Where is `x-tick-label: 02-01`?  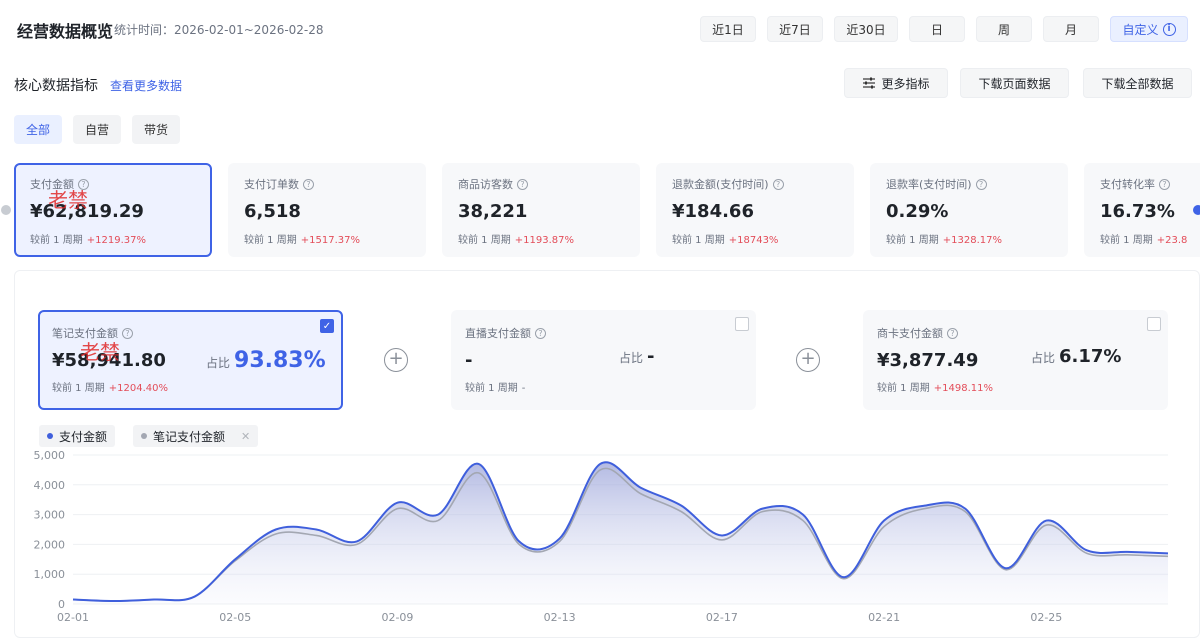 x-tick-label: 02-01 is located at coordinates (73, 617).